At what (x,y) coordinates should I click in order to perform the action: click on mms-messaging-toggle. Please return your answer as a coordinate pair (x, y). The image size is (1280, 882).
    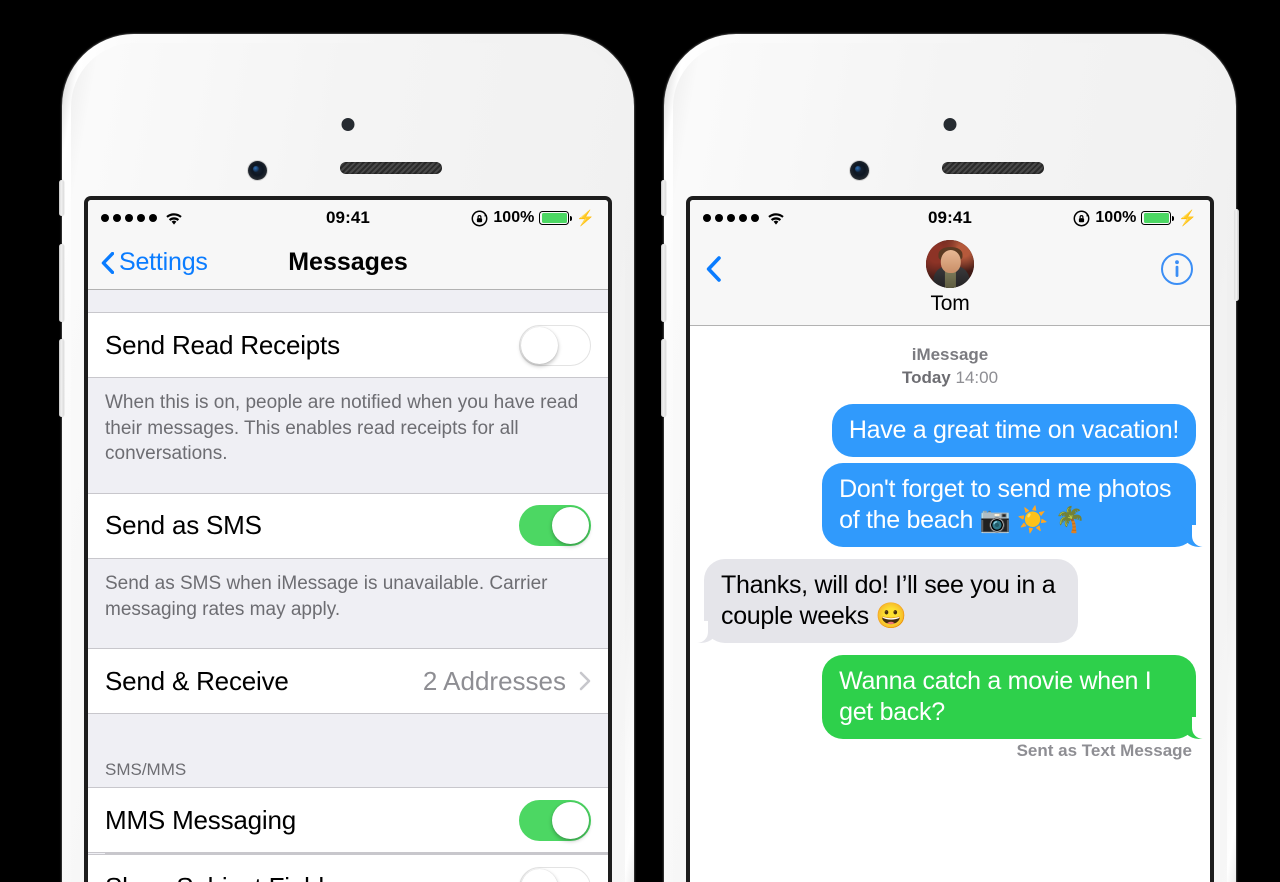
    Looking at the image, I should click on (555, 820).